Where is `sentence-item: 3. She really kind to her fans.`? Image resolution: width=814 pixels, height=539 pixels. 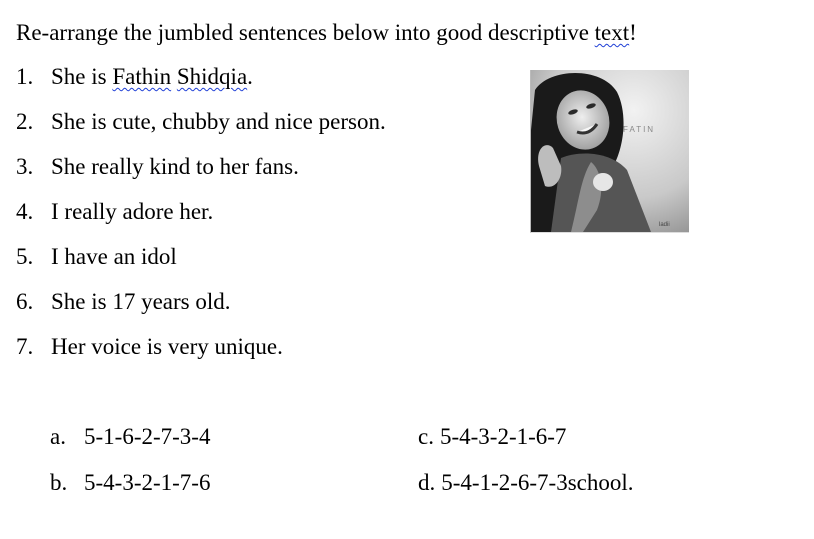
sentence-item: 3. She really kind to her fans. is located at coordinates (201, 176).